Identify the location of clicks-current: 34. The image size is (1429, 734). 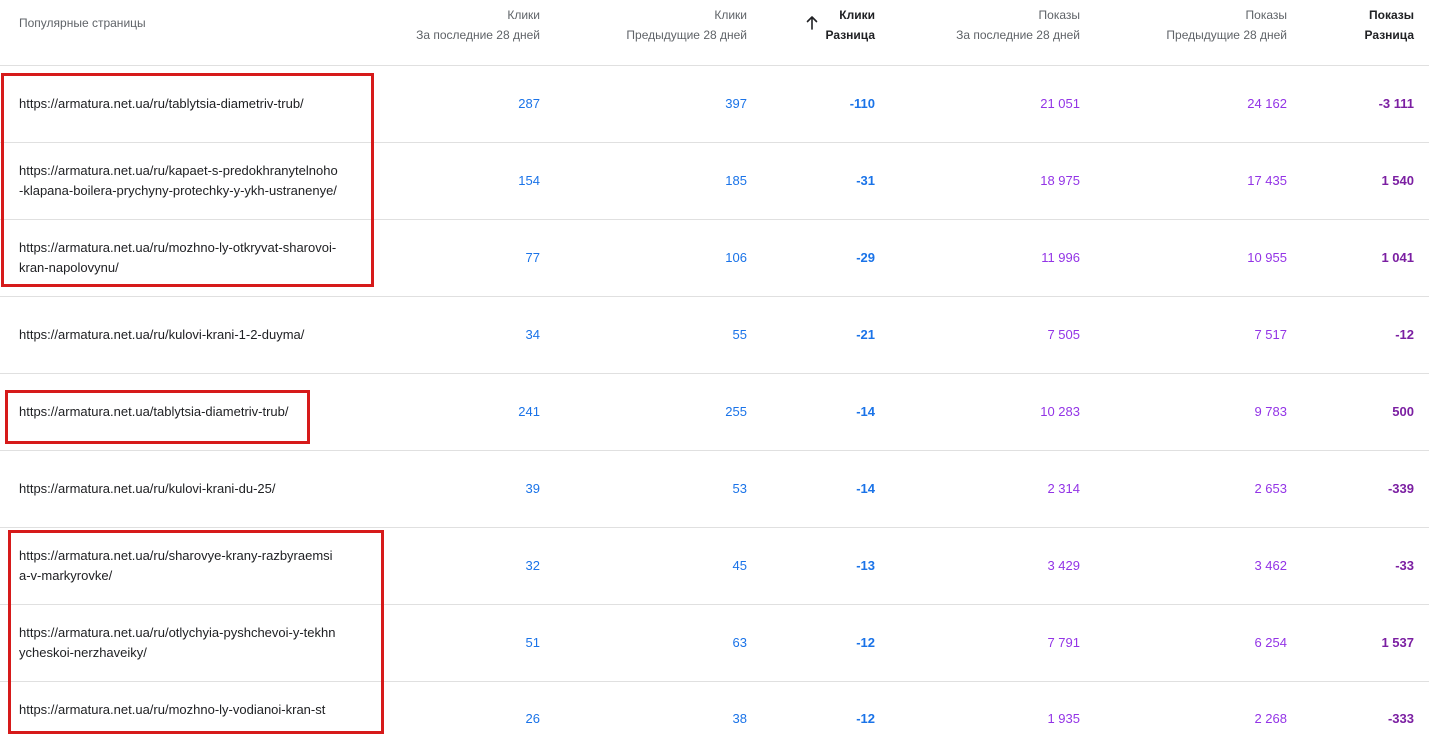
(532, 334).